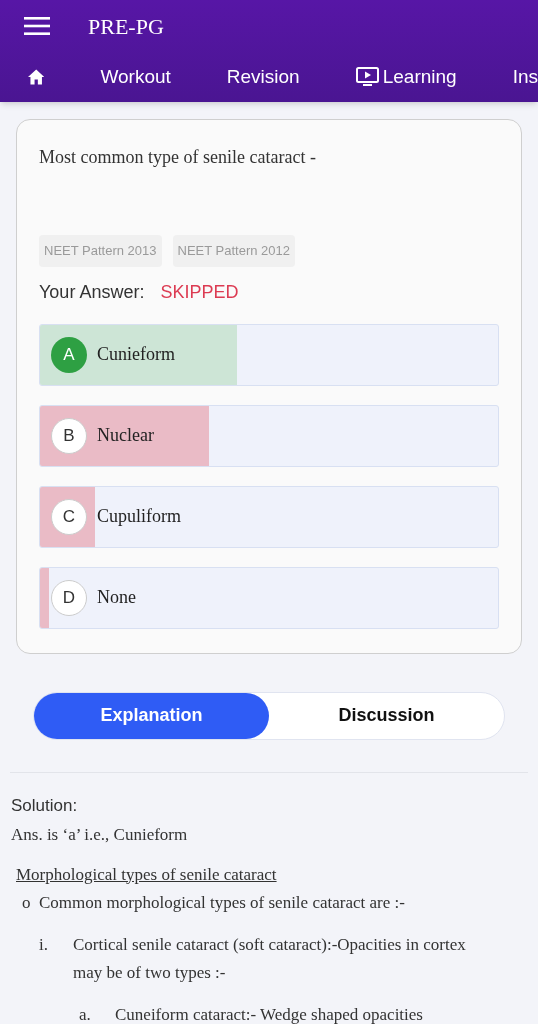  I want to click on solution-heading: Solution:, so click(45, 805).